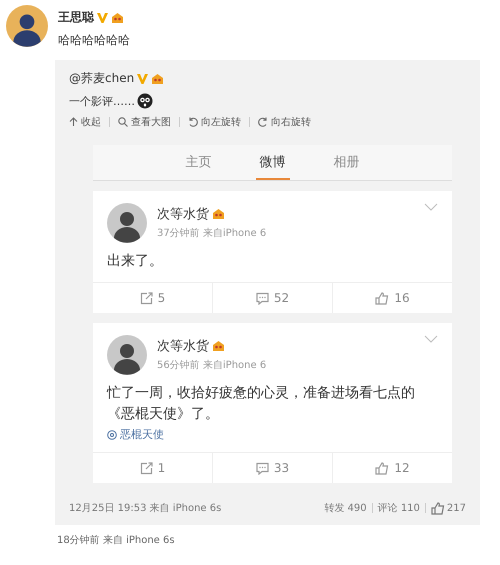 The height and width of the screenshot is (565, 500). I want to click on action-button: 1, so click(152, 468).